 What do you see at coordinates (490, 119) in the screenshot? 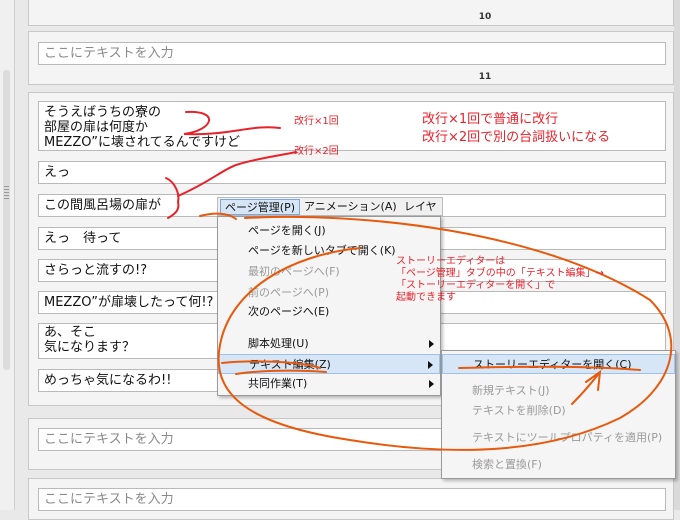
I see `annotation-explain1: 改行×1回で普通に改行` at bounding box center [490, 119].